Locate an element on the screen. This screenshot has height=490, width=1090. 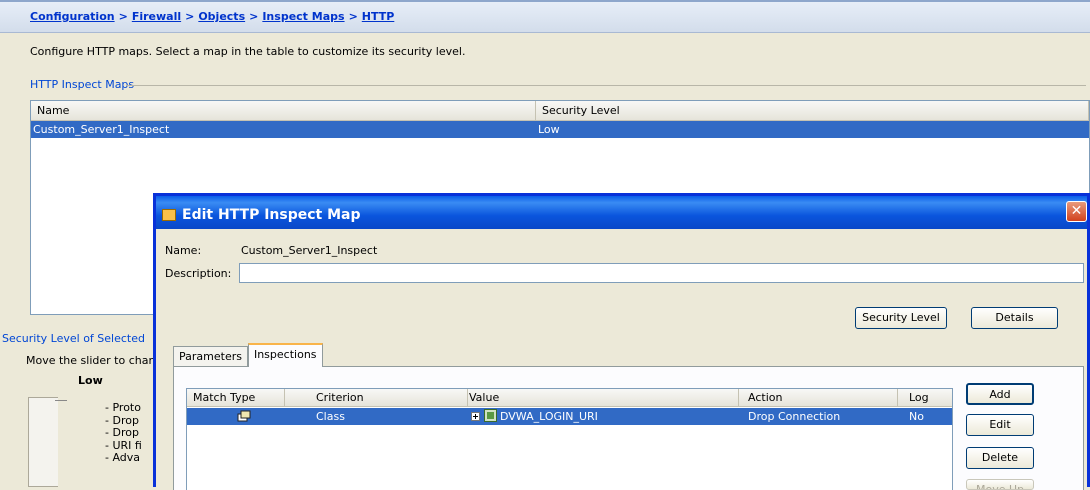
details-button: Details is located at coordinates (1014, 318).